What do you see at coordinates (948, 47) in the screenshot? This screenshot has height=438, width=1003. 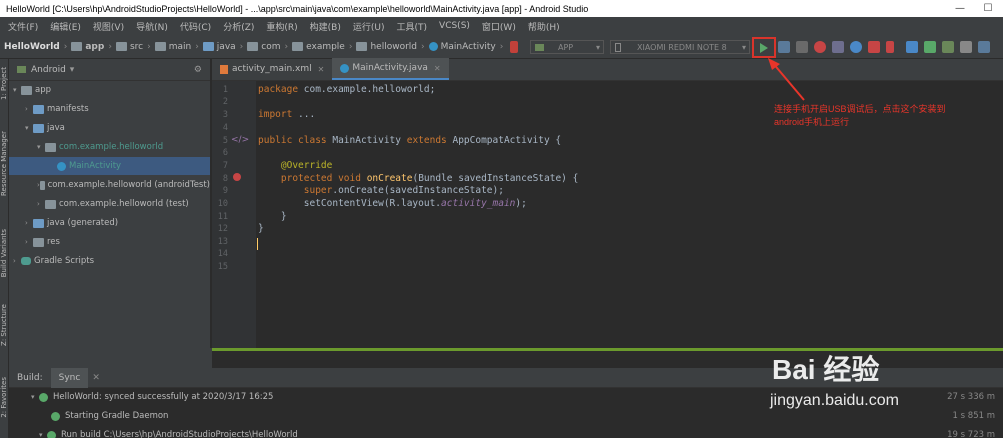 I see `sdk-manager-icon` at bounding box center [948, 47].